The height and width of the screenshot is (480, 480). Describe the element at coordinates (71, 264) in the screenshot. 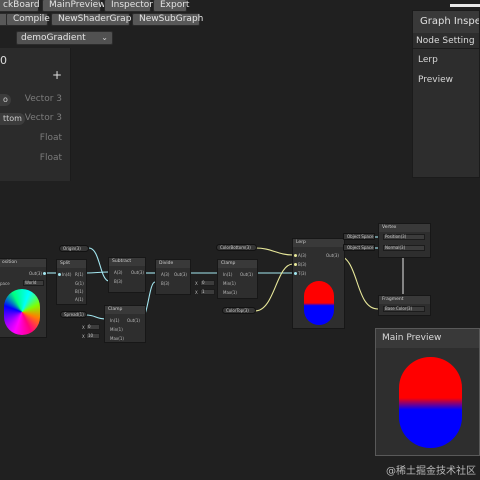

I see `node-title: Split` at that location.